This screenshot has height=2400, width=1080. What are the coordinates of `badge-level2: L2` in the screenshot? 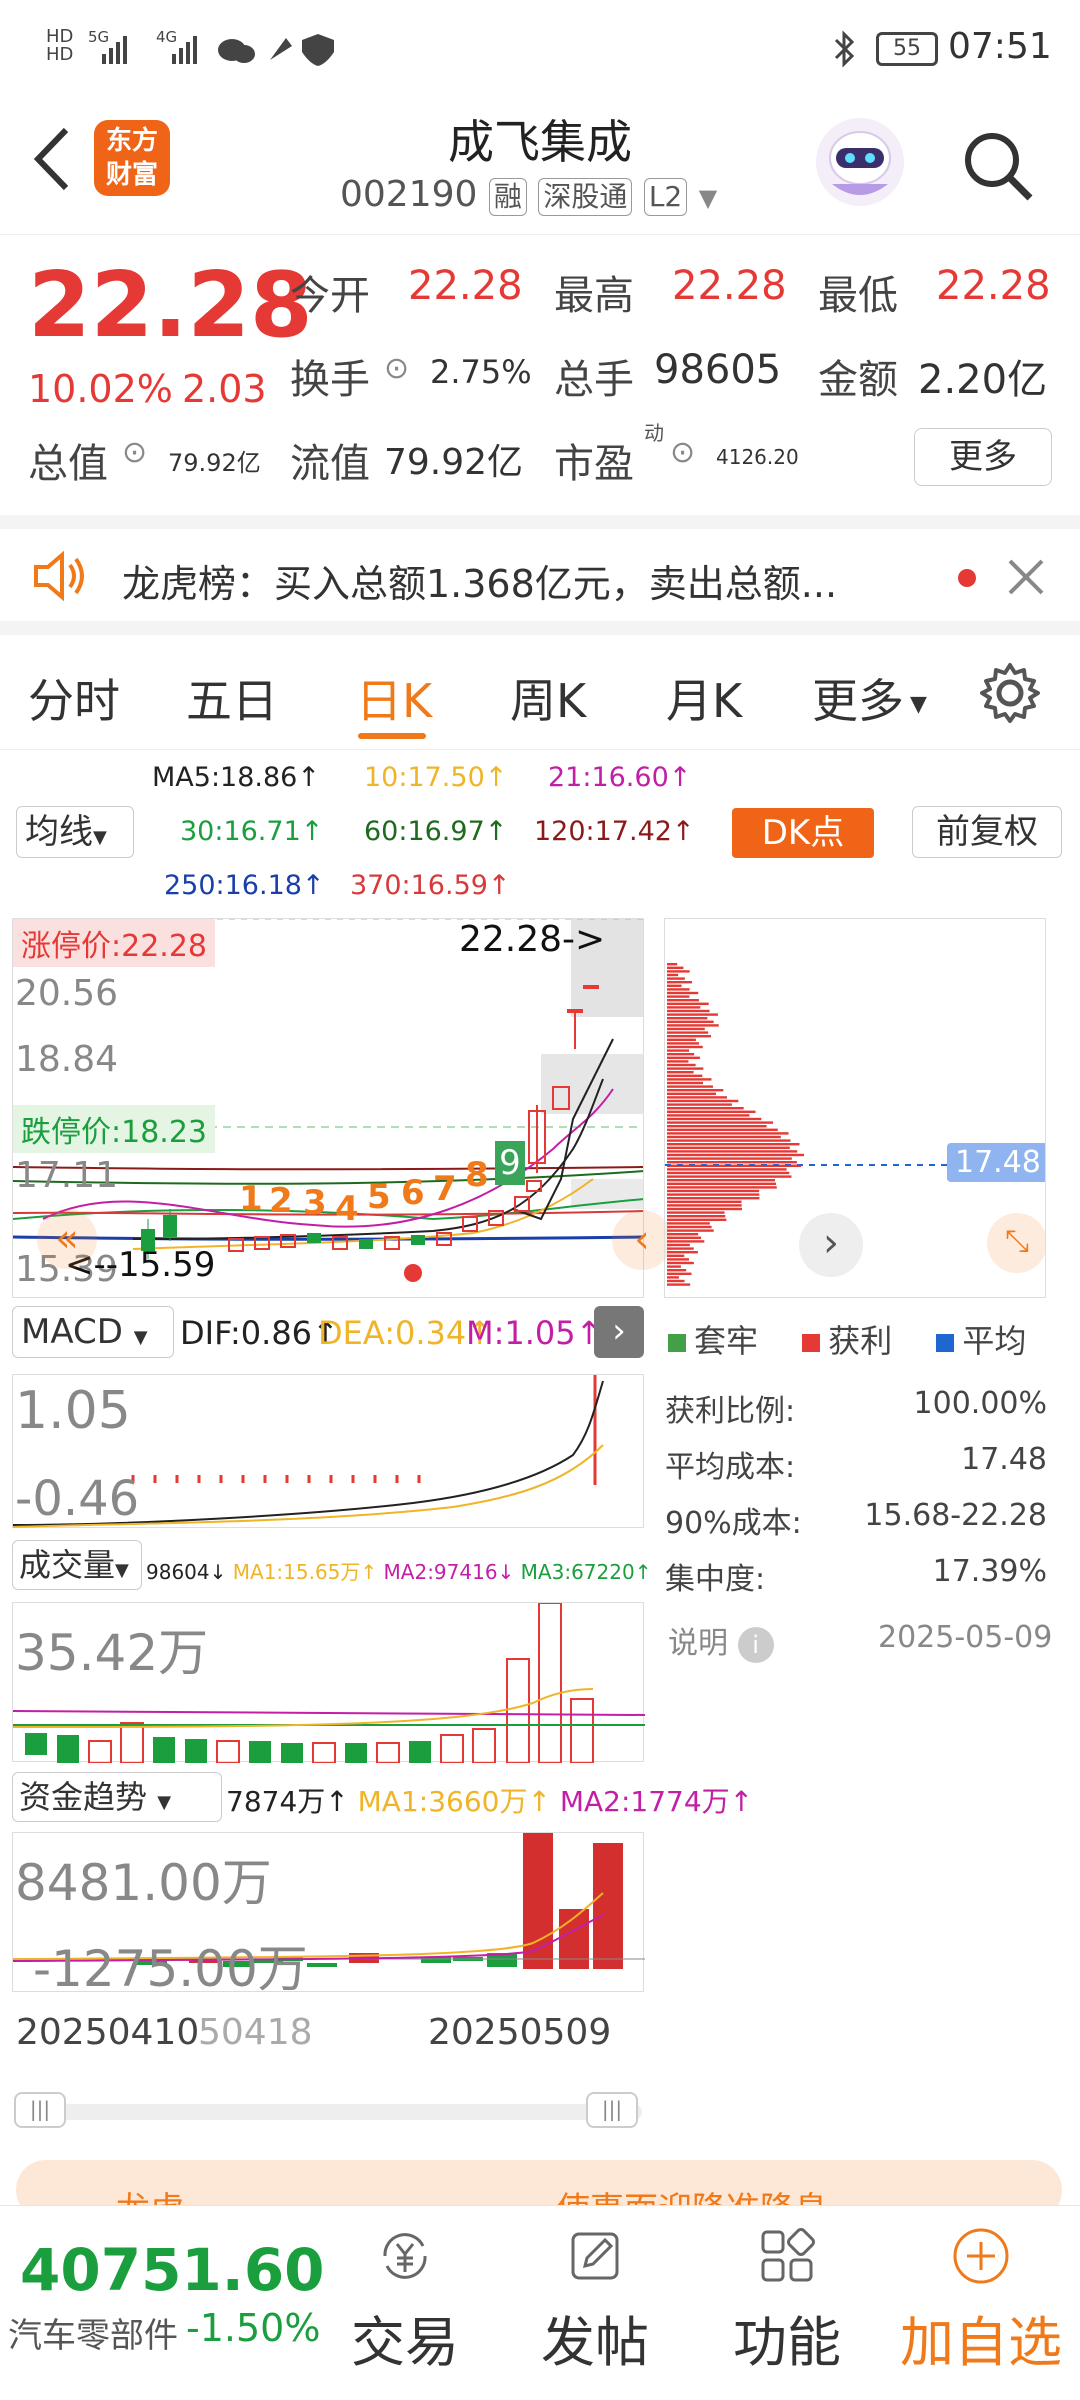 It's located at (665, 197).